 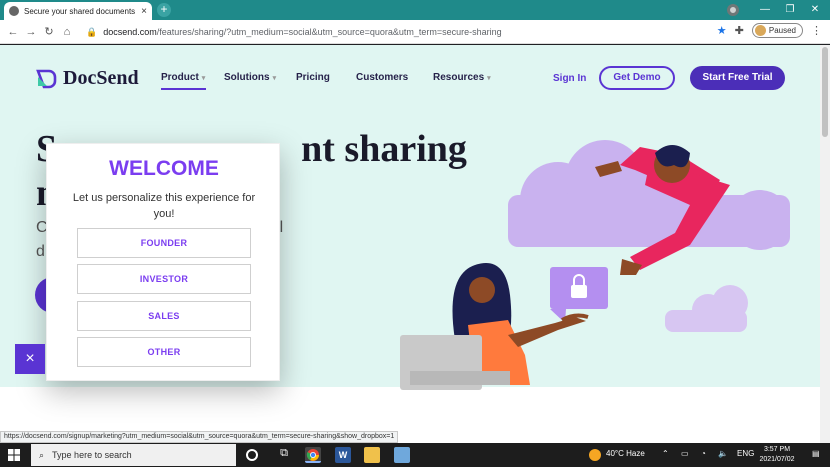 I want to click on nav-active-underline, so click(x=183, y=89).